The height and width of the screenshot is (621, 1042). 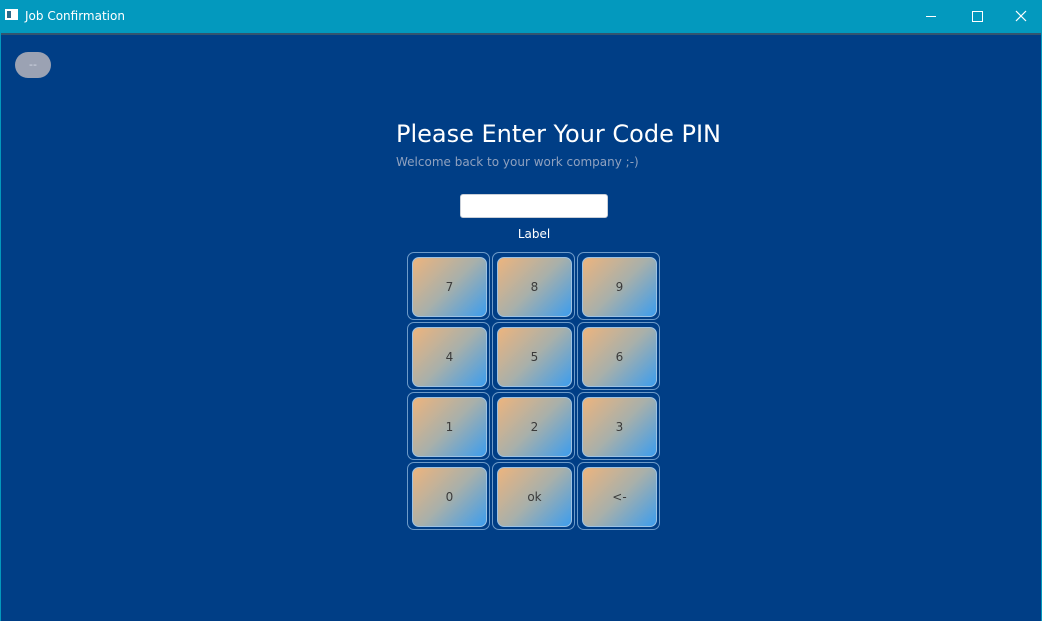 I want to click on ok-button: ok, so click(x=534, y=497).